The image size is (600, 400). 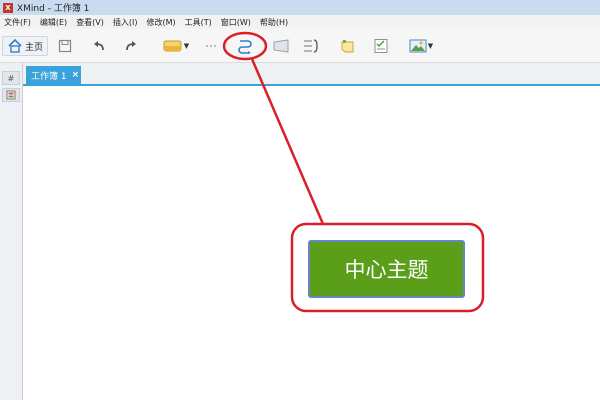 I want to click on side-tab-outline: #, so click(x=11, y=78).